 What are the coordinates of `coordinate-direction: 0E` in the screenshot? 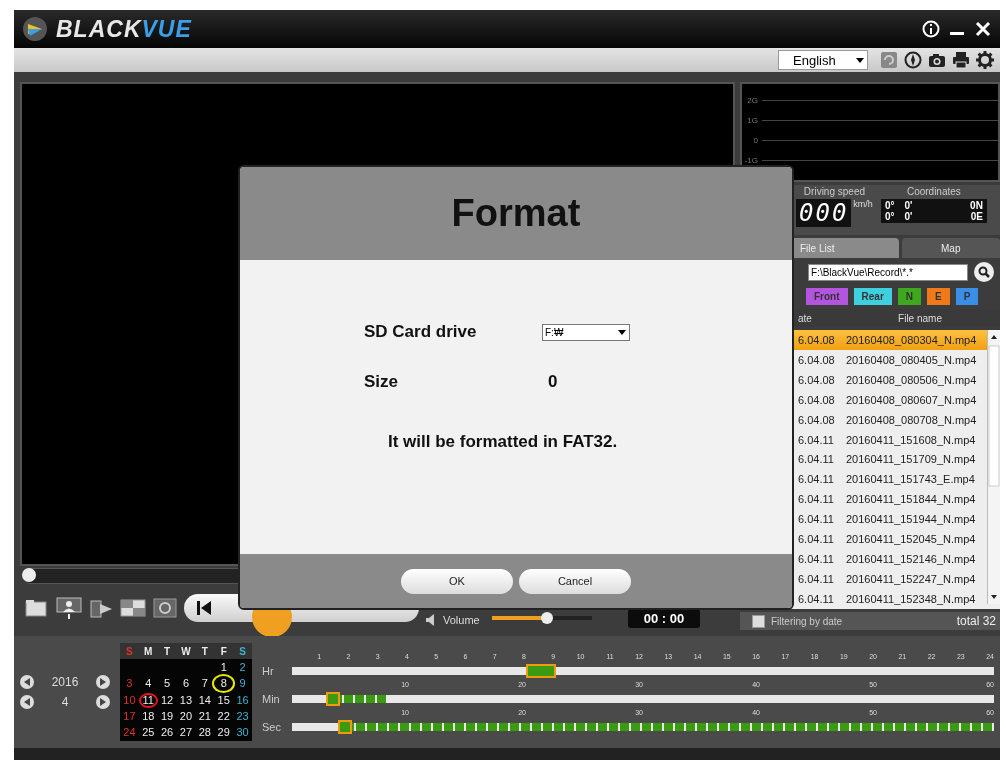 It's located at (976, 216).